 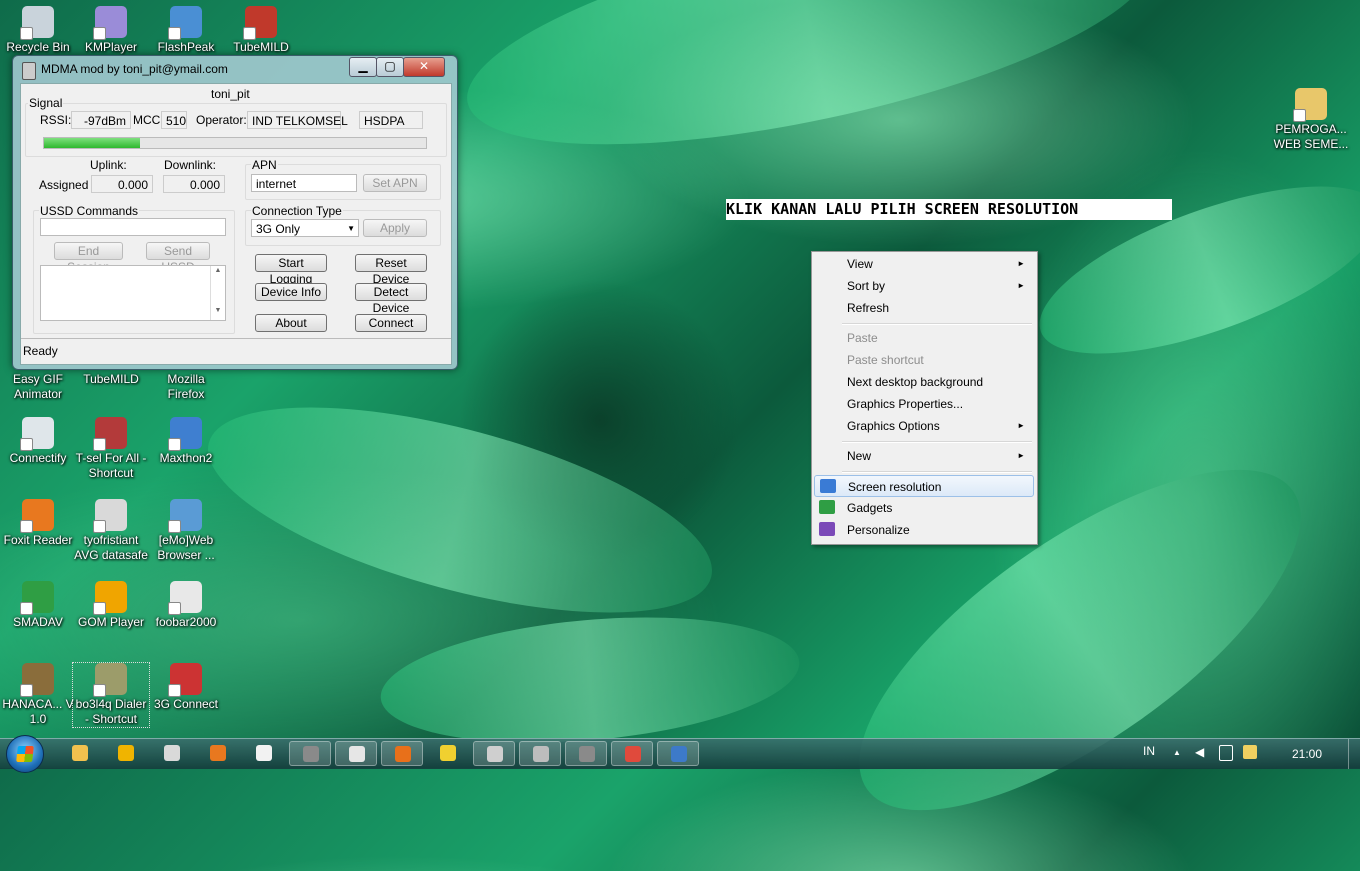 What do you see at coordinates (88, 258) in the screenshot?
I see `end-session-button: End Session` at bounding box center [88, 258].